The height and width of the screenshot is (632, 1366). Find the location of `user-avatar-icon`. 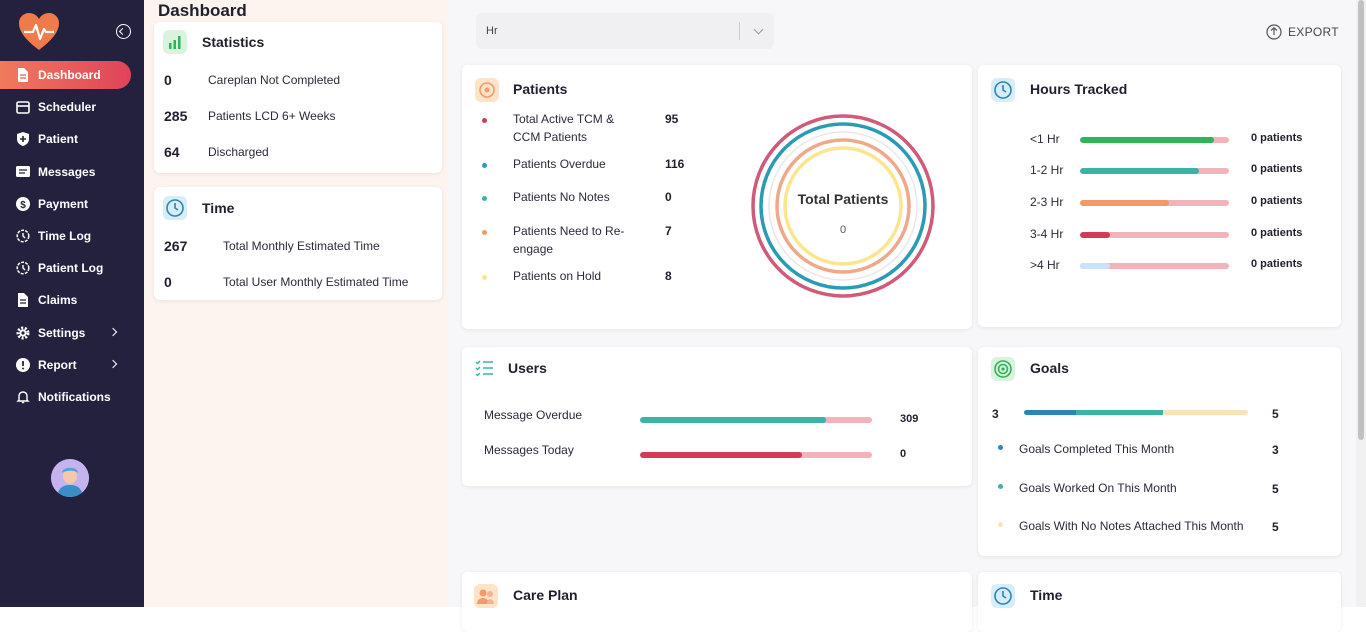

user-avatar-icon is located at coordinates (70, 478).